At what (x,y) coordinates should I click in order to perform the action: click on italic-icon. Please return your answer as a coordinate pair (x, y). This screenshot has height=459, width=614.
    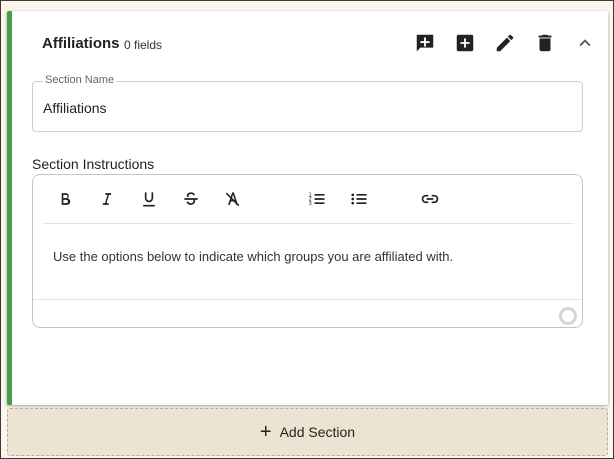
    Looking at the image, I should click on (107, 199).